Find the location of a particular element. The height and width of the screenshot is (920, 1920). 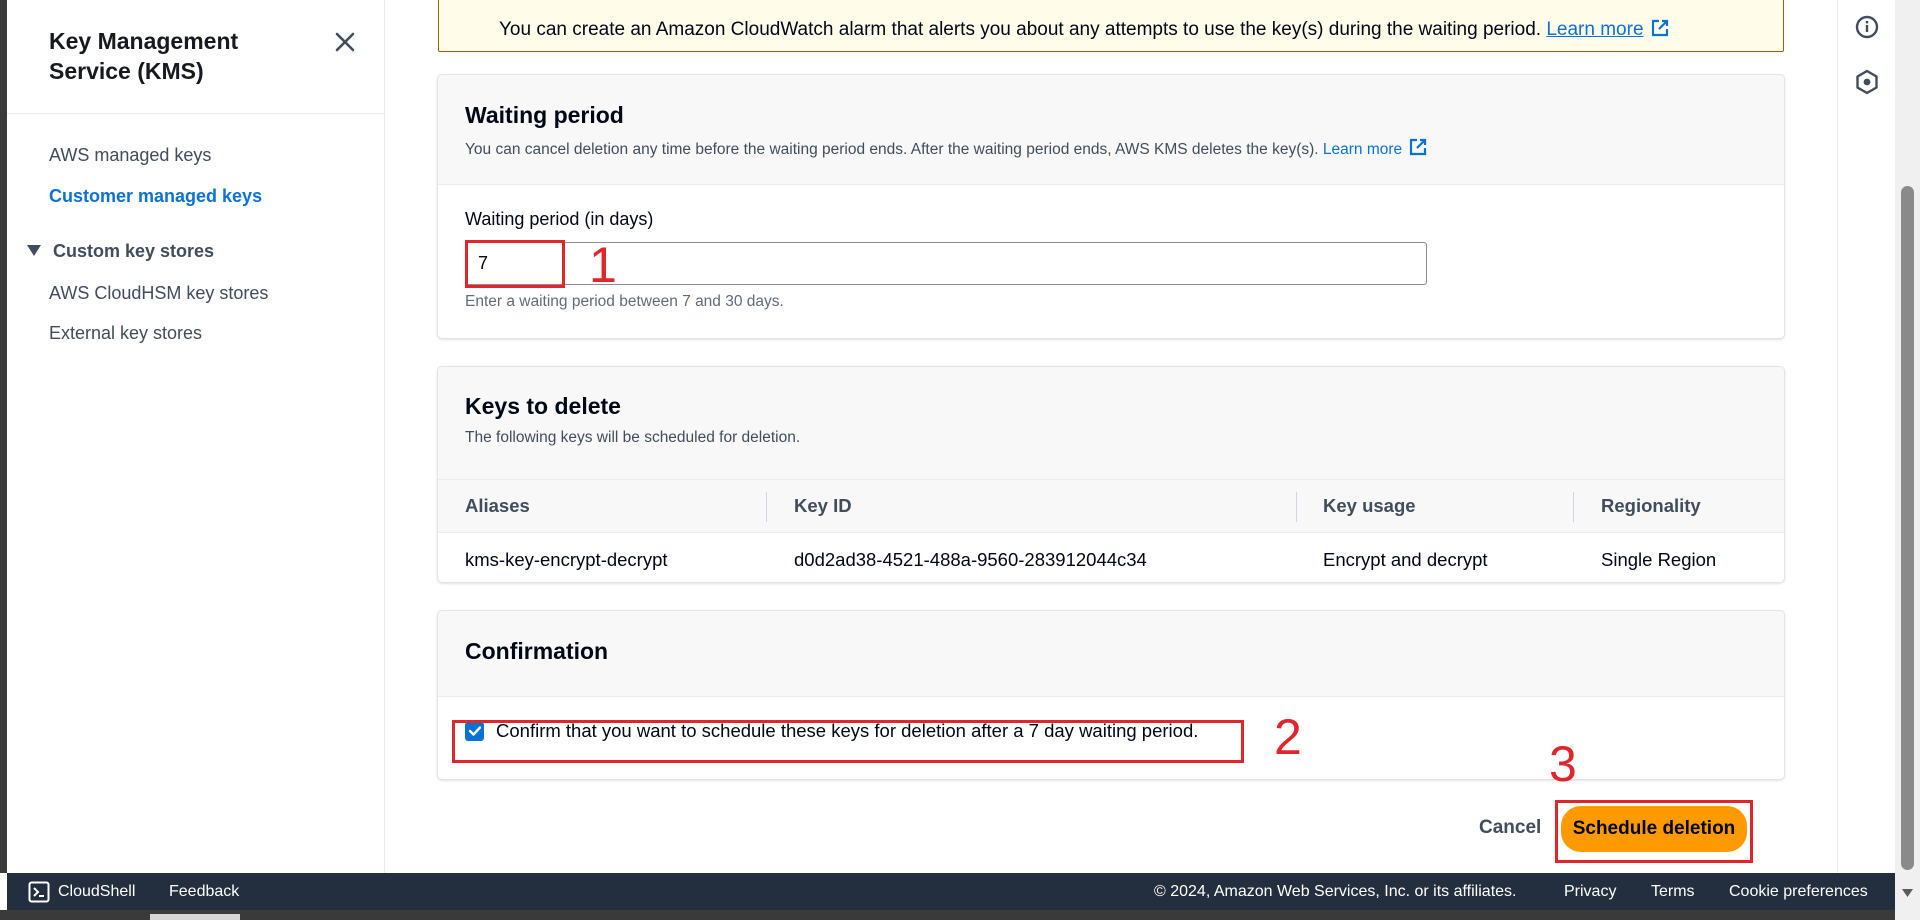

column-header-key-usage: Key usage is located at coordinates (1369, 506).